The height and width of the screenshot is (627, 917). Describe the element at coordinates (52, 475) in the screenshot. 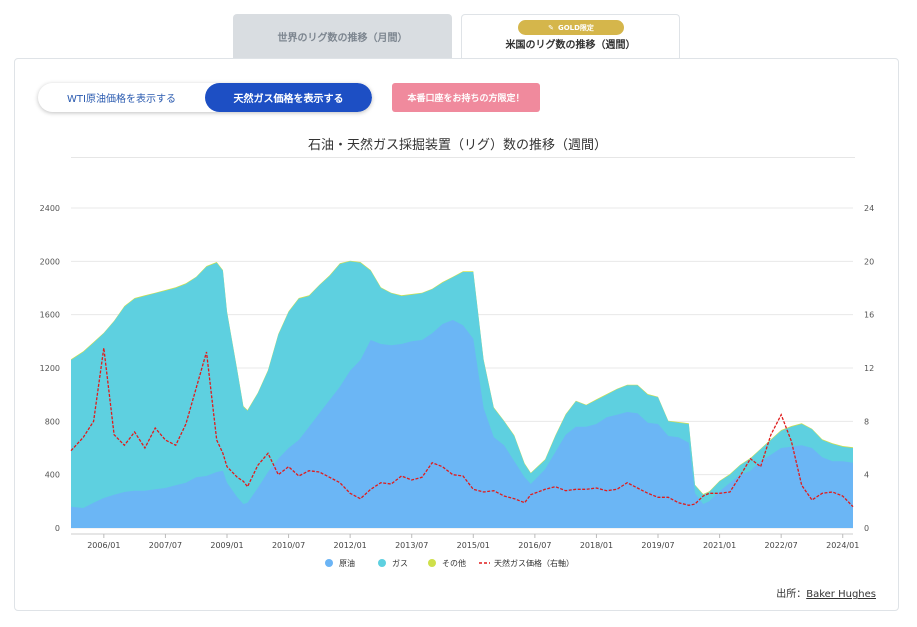

I see `y-left-tick: 400` at that location.